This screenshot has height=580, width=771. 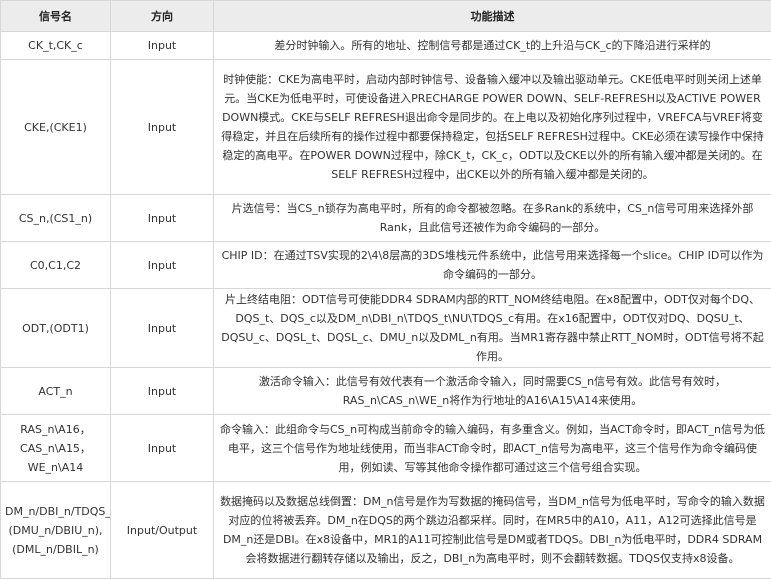 I want to click on signal-name-cell: ACT_n, so click(x=55, y=391).